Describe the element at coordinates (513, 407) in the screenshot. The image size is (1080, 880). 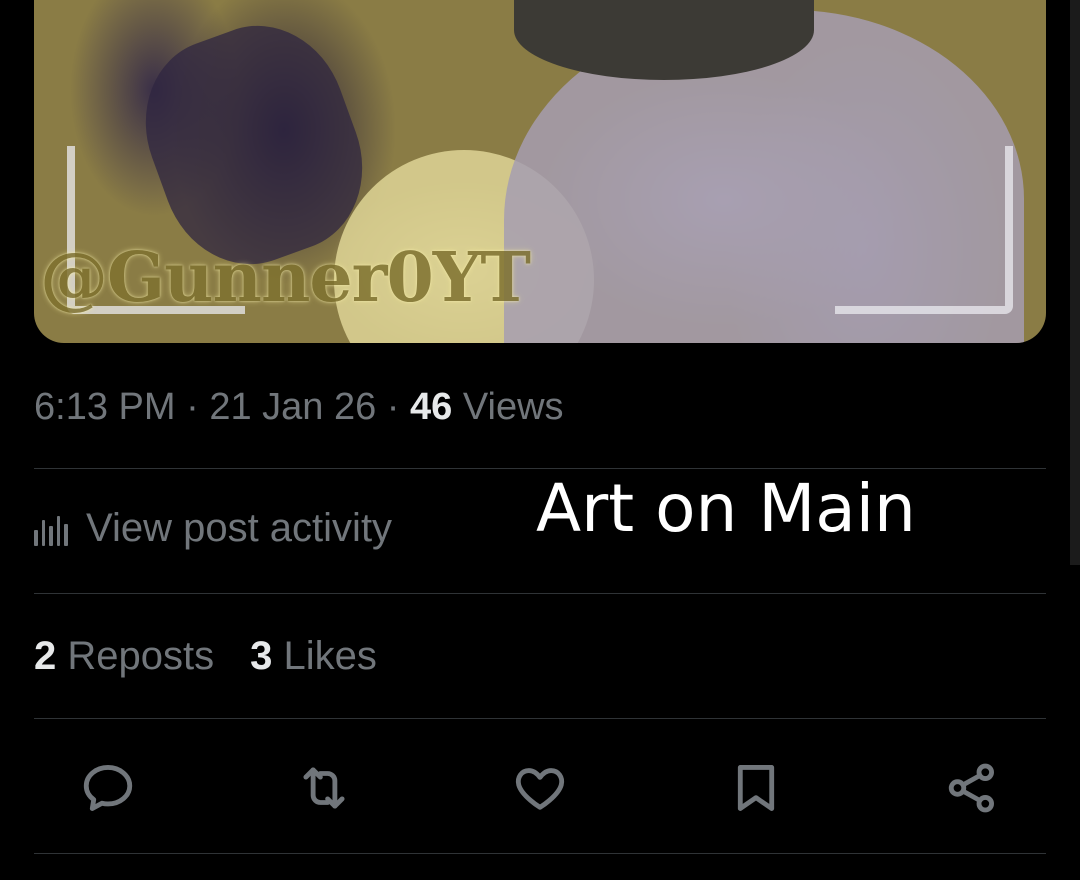
I see `views-label: Views` at that location.